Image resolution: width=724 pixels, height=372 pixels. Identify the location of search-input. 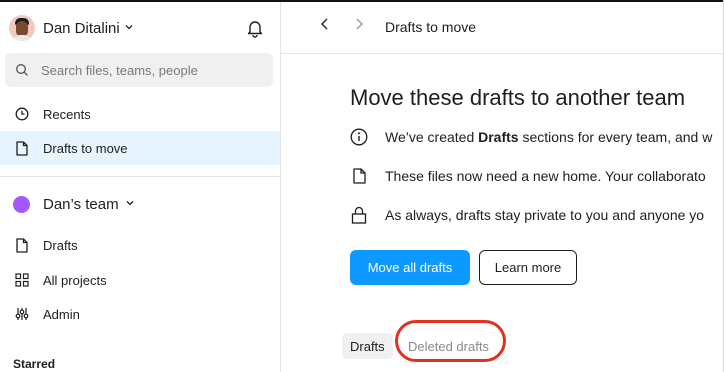
(151, 70).